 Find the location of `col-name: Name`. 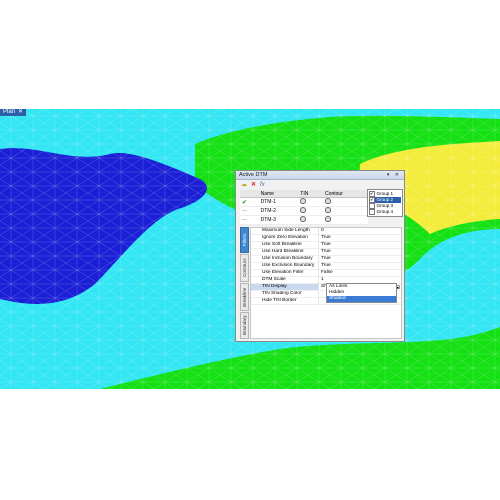

col-name: Name is located at coordinates (278, 194).